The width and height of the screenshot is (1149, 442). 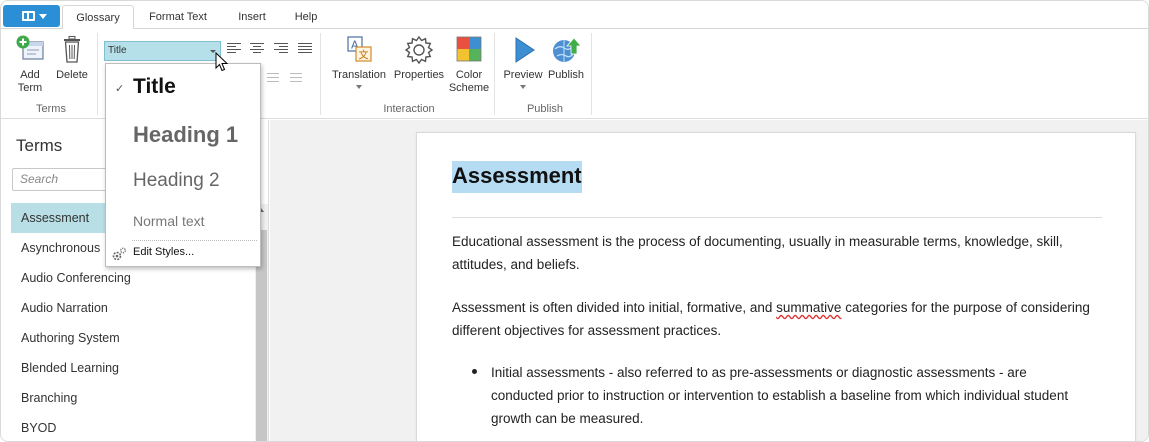 What do you see at coordinates (523, 75) in the screenshot?
I see `preview-label: Preview` at bounding box center [523, 75].